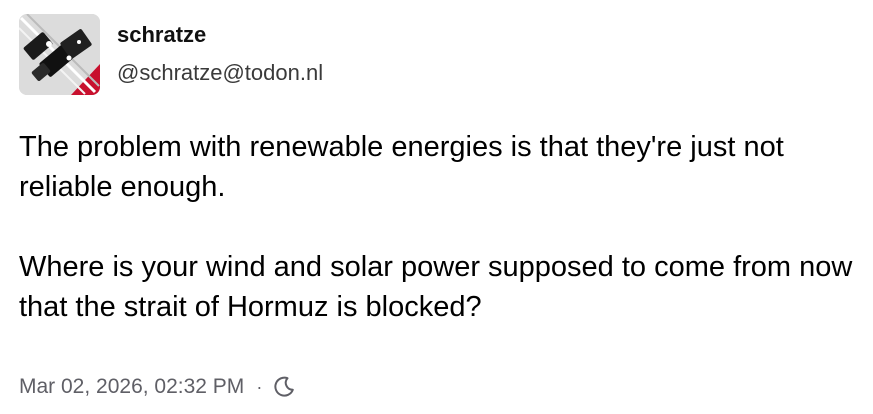 The height and width of the screenshot is (414, 873). What do you see at coordinates (131, 387) in the screenshot?
I see `post-timestamp: Mar 02, 2026, 02:32 PM` at bounding box center [131, 387].